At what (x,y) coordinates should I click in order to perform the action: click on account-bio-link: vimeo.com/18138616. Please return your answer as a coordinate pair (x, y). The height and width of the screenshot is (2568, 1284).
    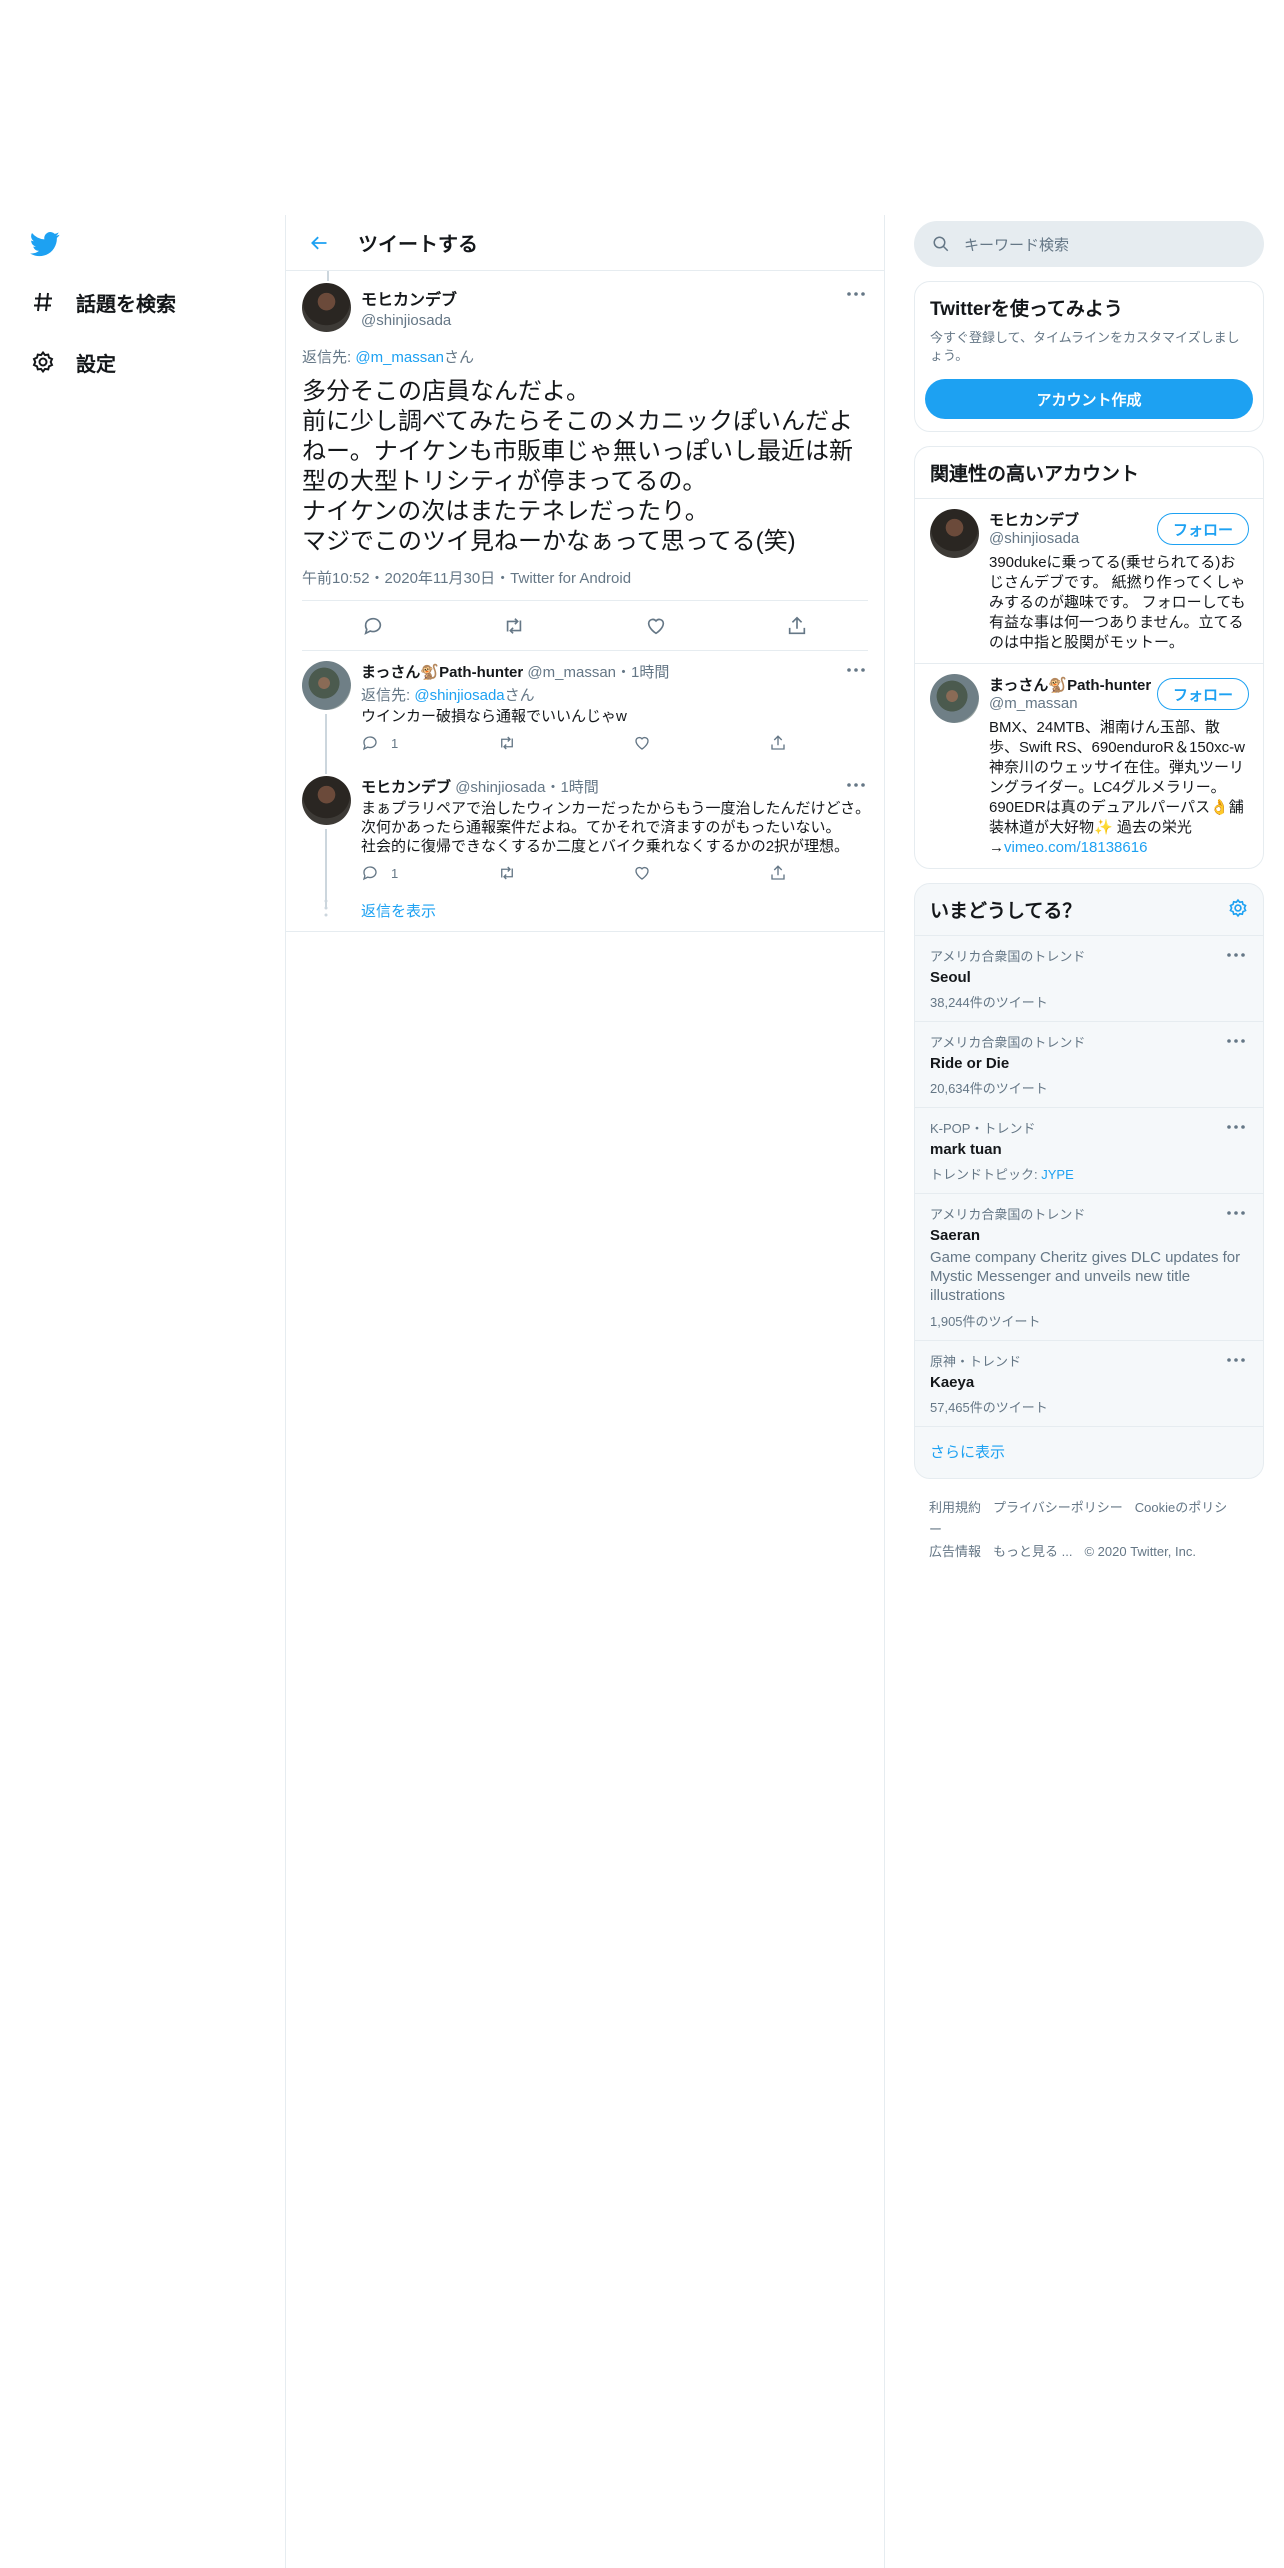
    Looking at the image, I should click on (1075, 847).